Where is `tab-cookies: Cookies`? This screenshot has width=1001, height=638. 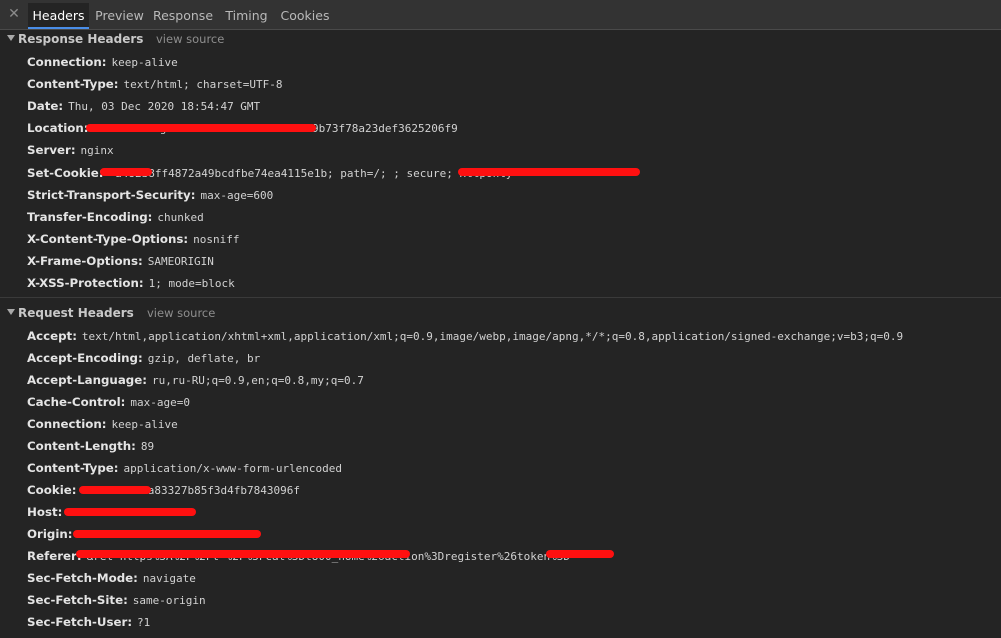
tab-cookies: Cookies is located at coordinates (305, 16).